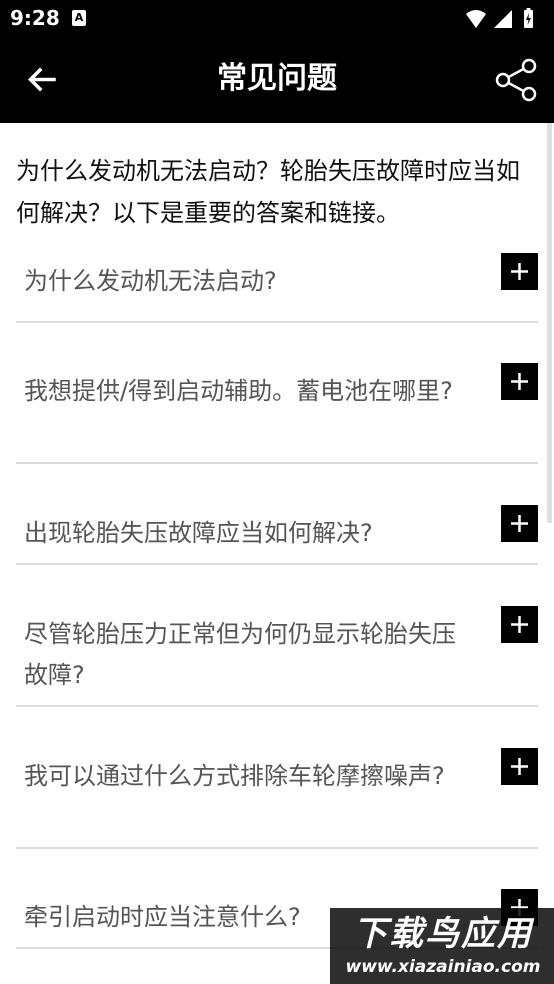 This screenshot has height=984, width=554. I want to click on notification-a-icon: A, so click(79, 18).